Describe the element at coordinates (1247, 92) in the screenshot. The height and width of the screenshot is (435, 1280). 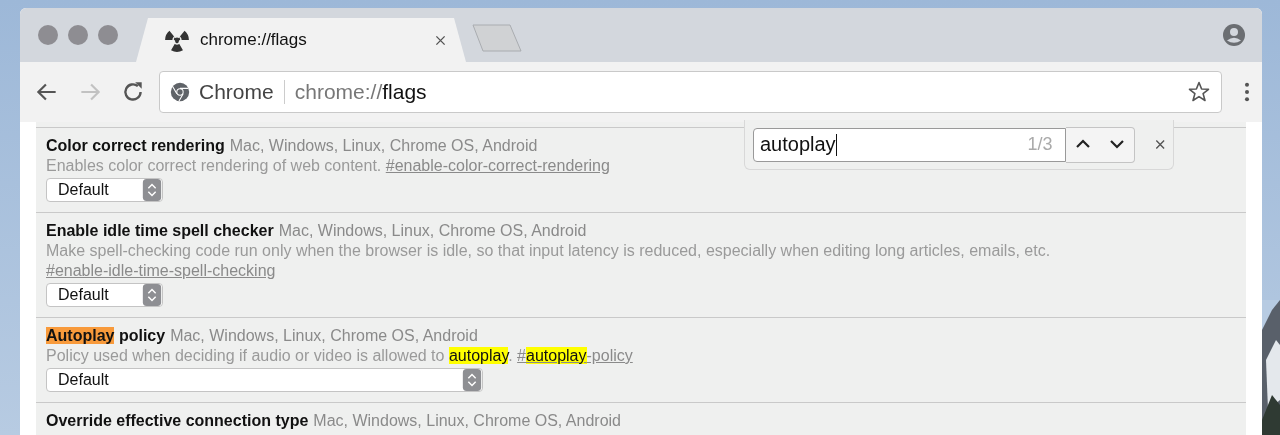
I see `menu-icon` at that location.